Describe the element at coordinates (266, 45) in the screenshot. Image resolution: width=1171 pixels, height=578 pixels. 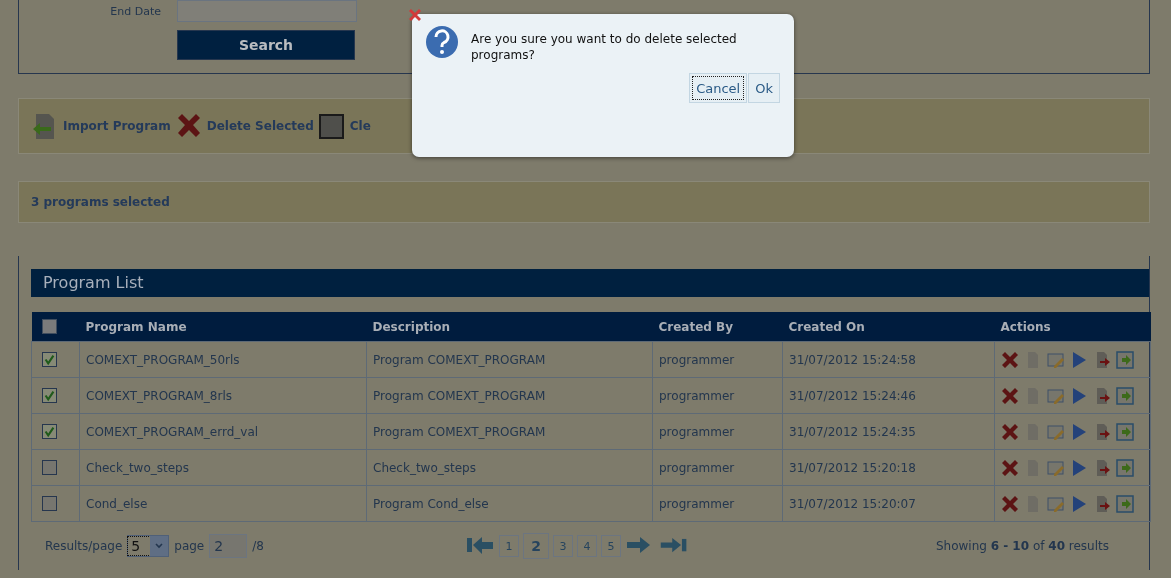
I see `search-button: Search` at that location.